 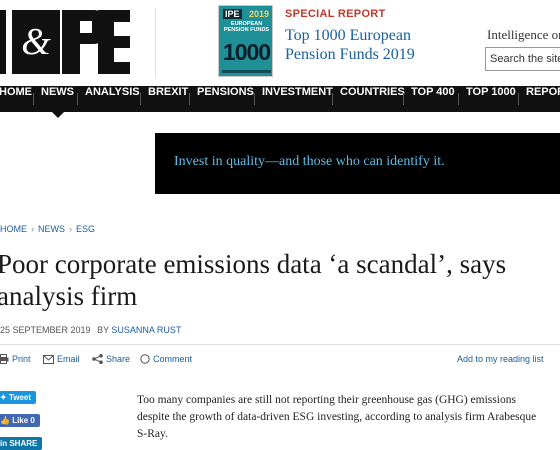 I want to click on tweet-label: Tweet, so click(x=20, y=397).